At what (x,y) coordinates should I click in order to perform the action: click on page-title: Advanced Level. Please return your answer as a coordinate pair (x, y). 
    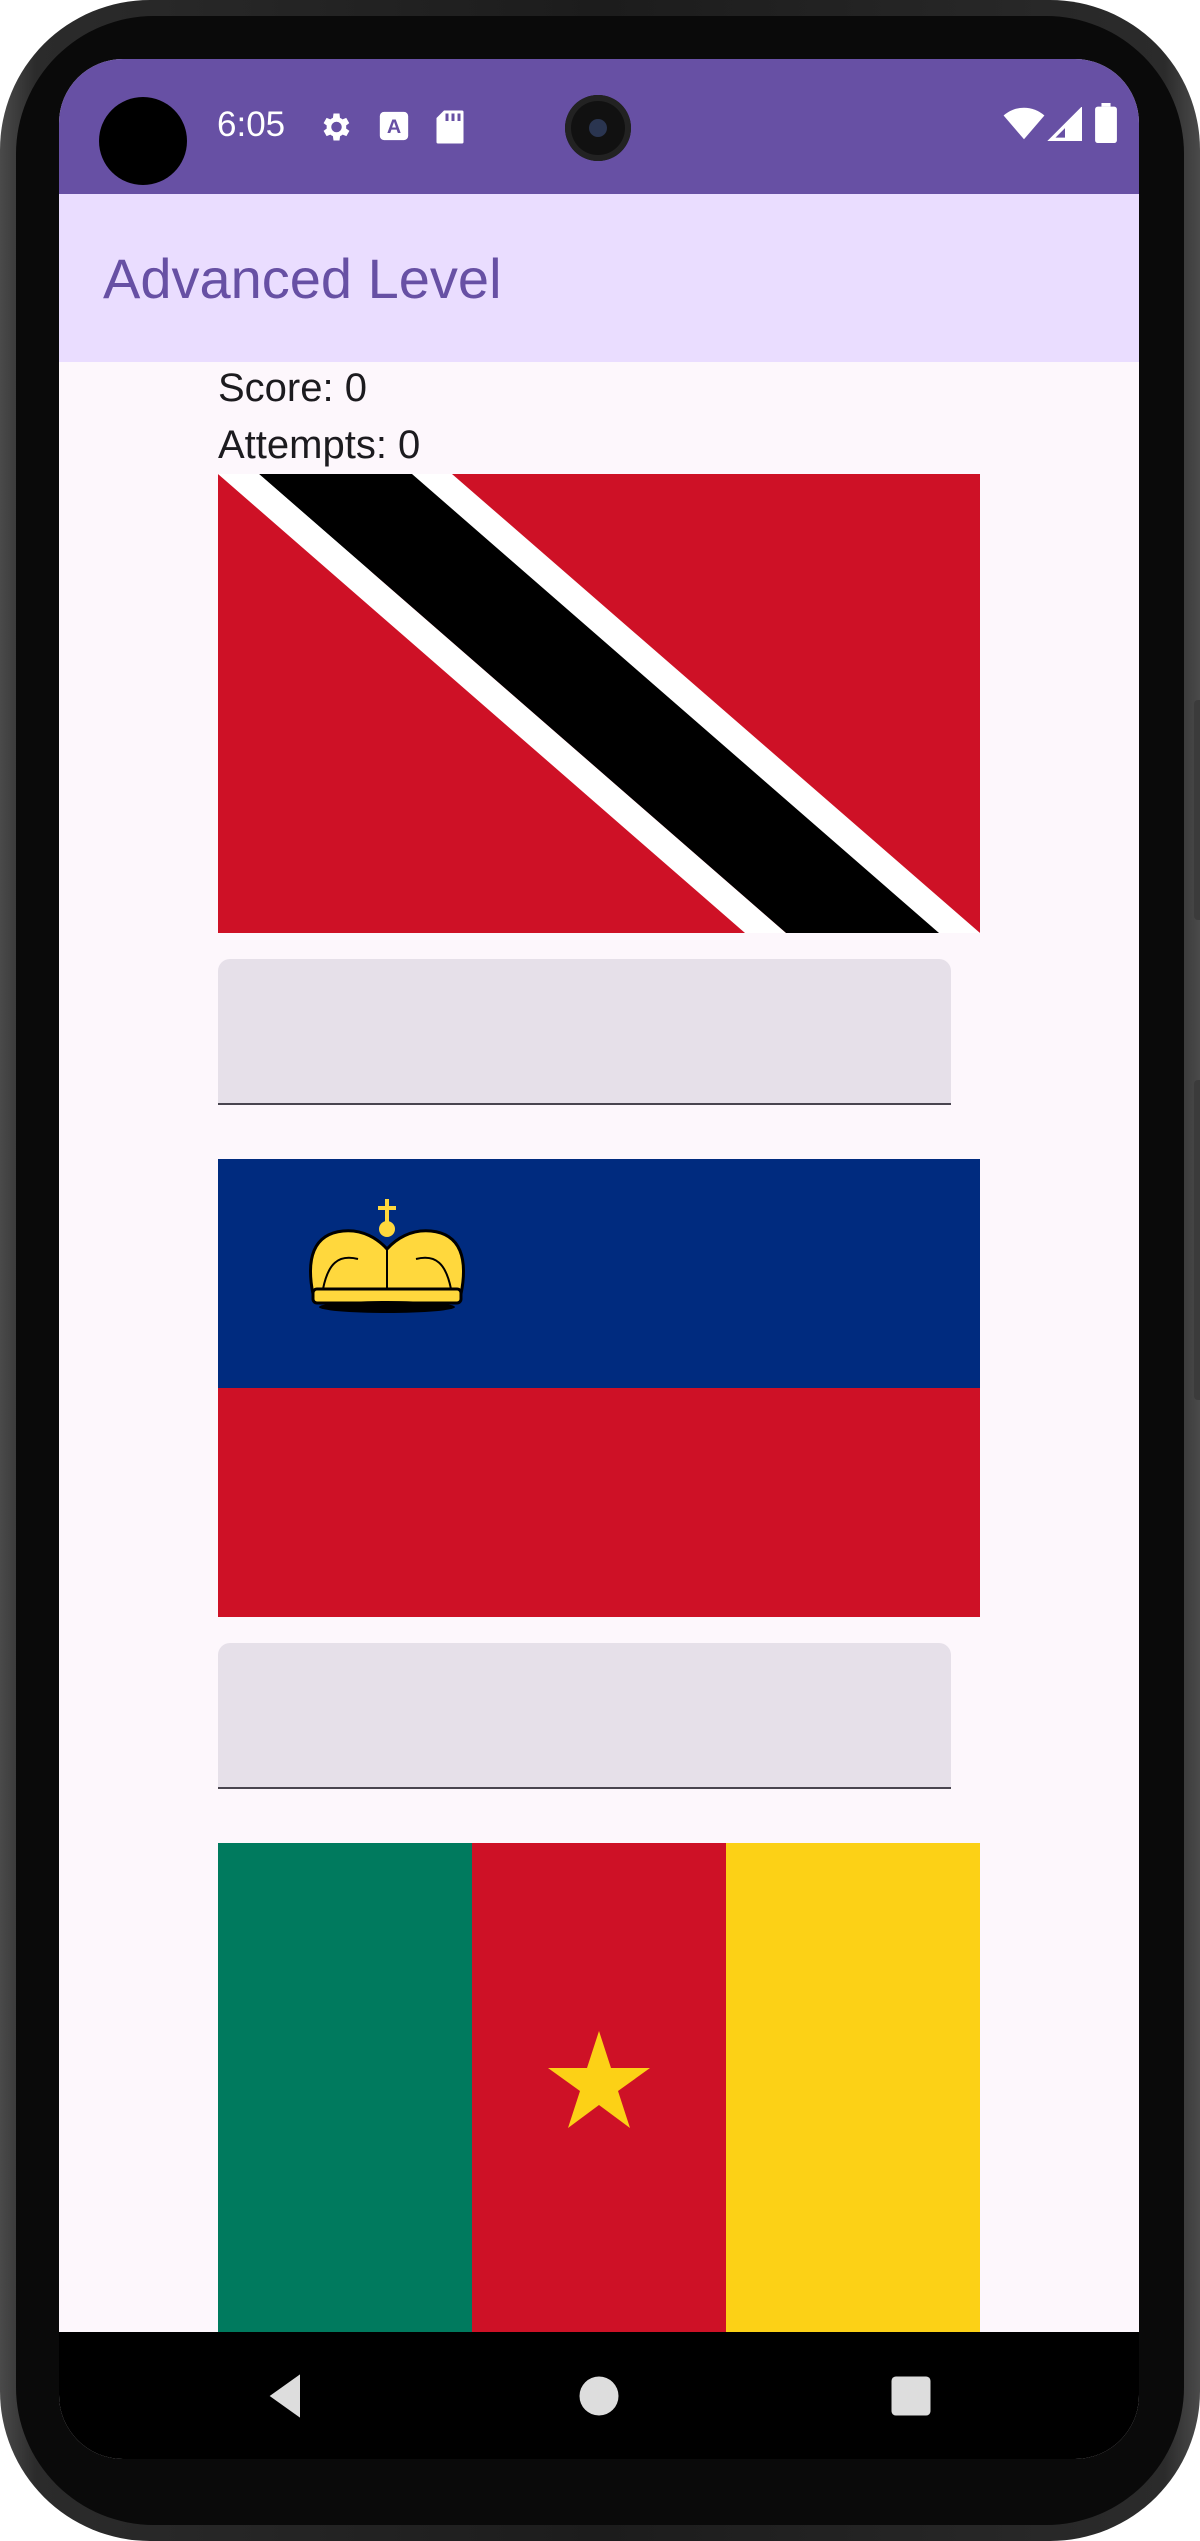
    Looking at the image, I should click on (302, 278).